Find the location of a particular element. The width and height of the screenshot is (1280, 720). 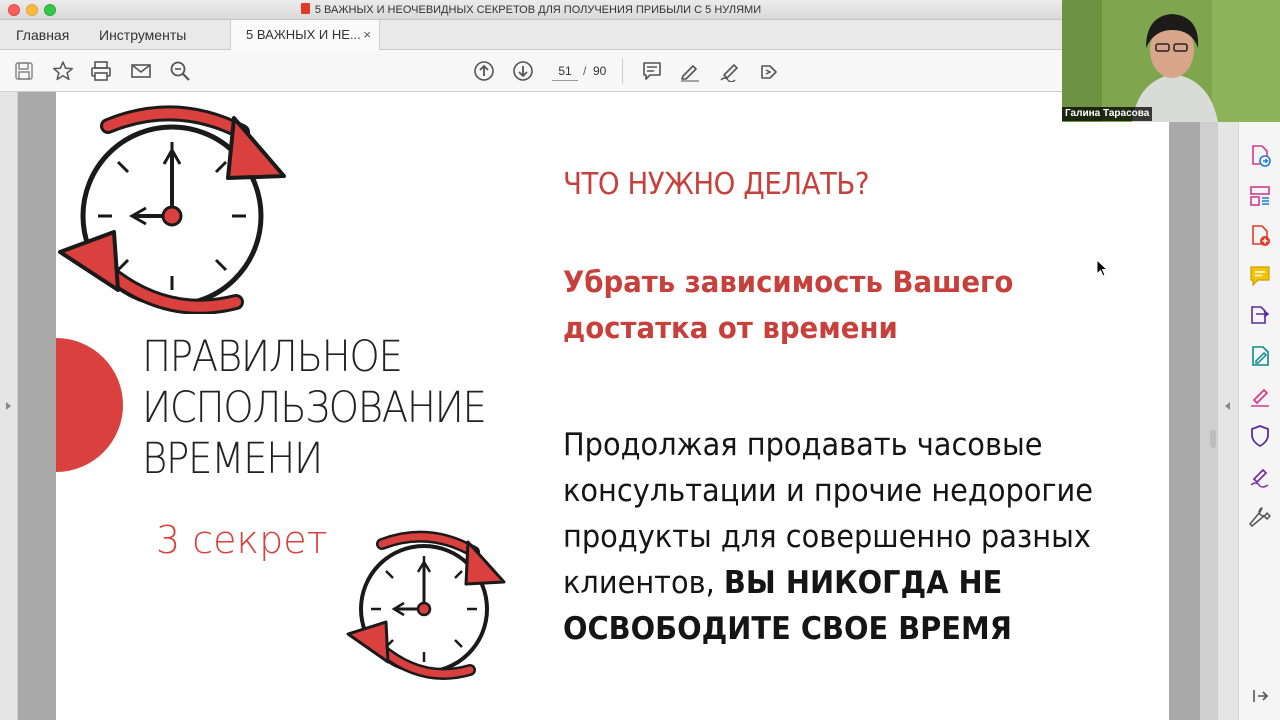

pdf-file-icon is located at coordinates (305, 8).